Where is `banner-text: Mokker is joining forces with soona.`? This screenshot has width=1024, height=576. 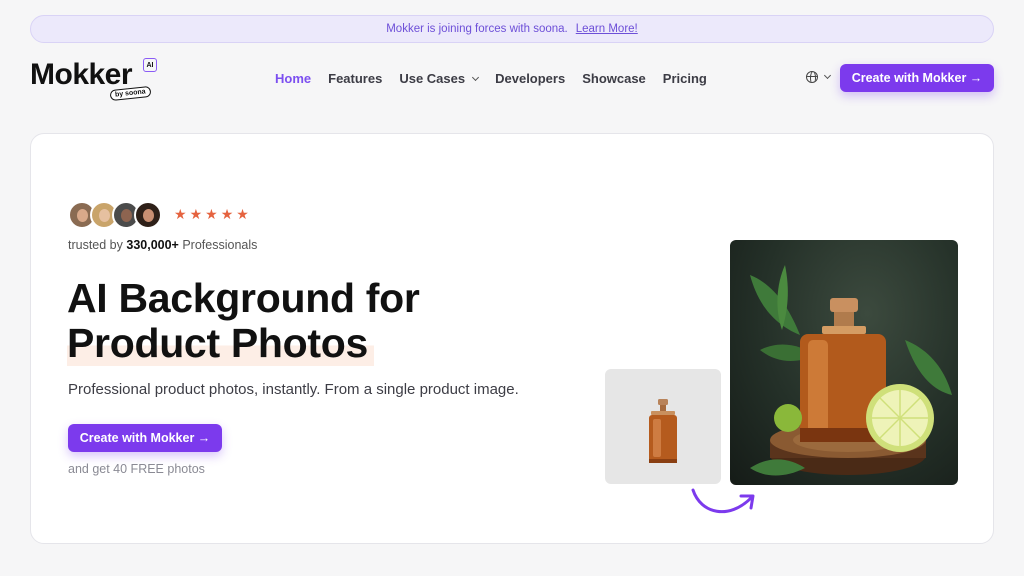 banner-text: Mokker is joining forces with soona. is located at coordinates (477, 29).